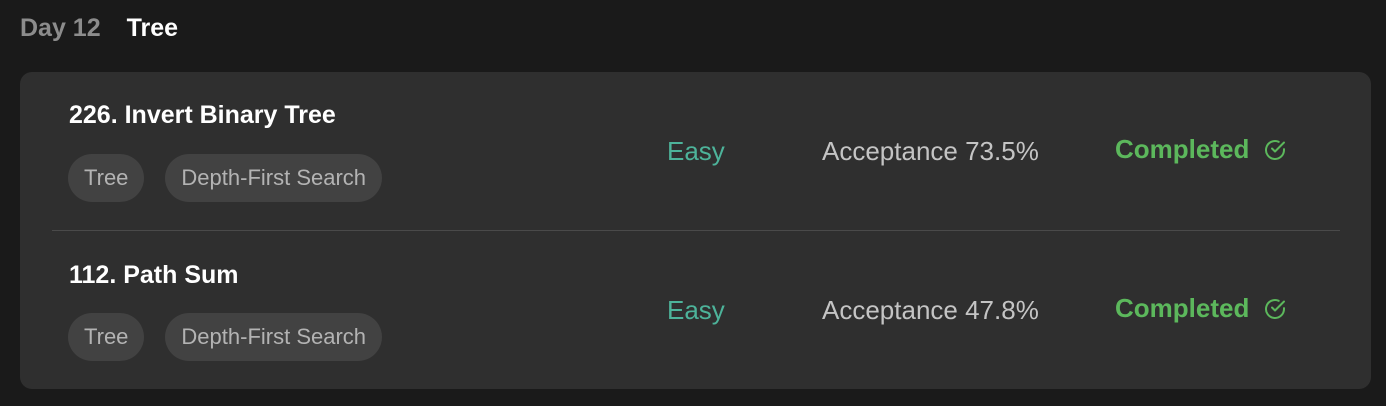 This screenshot has height=406, width=1386. I want to click on problem-title: 112. Path Sum, so click(154, 275).